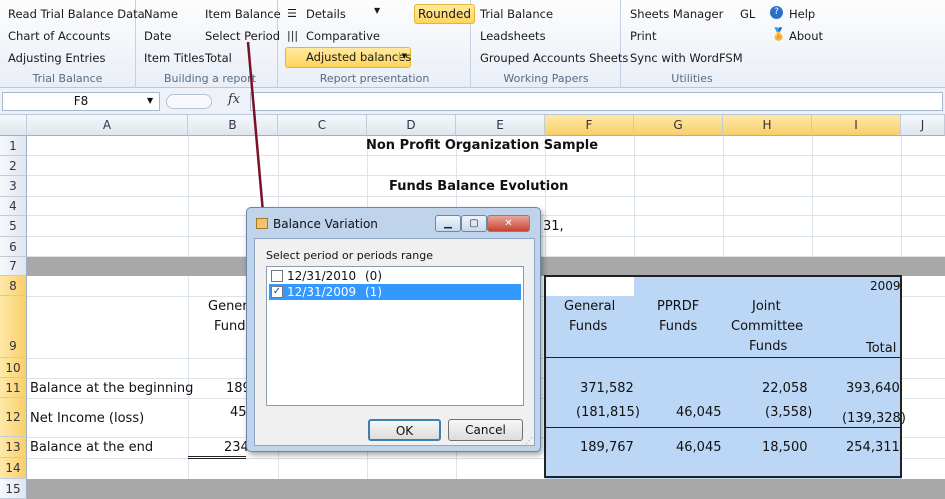 This screenshot has width=945, height=499. What do you see at coordinates (596, 101) in the screenshot?
I see `formula-input` at bounding box center [596, 101].